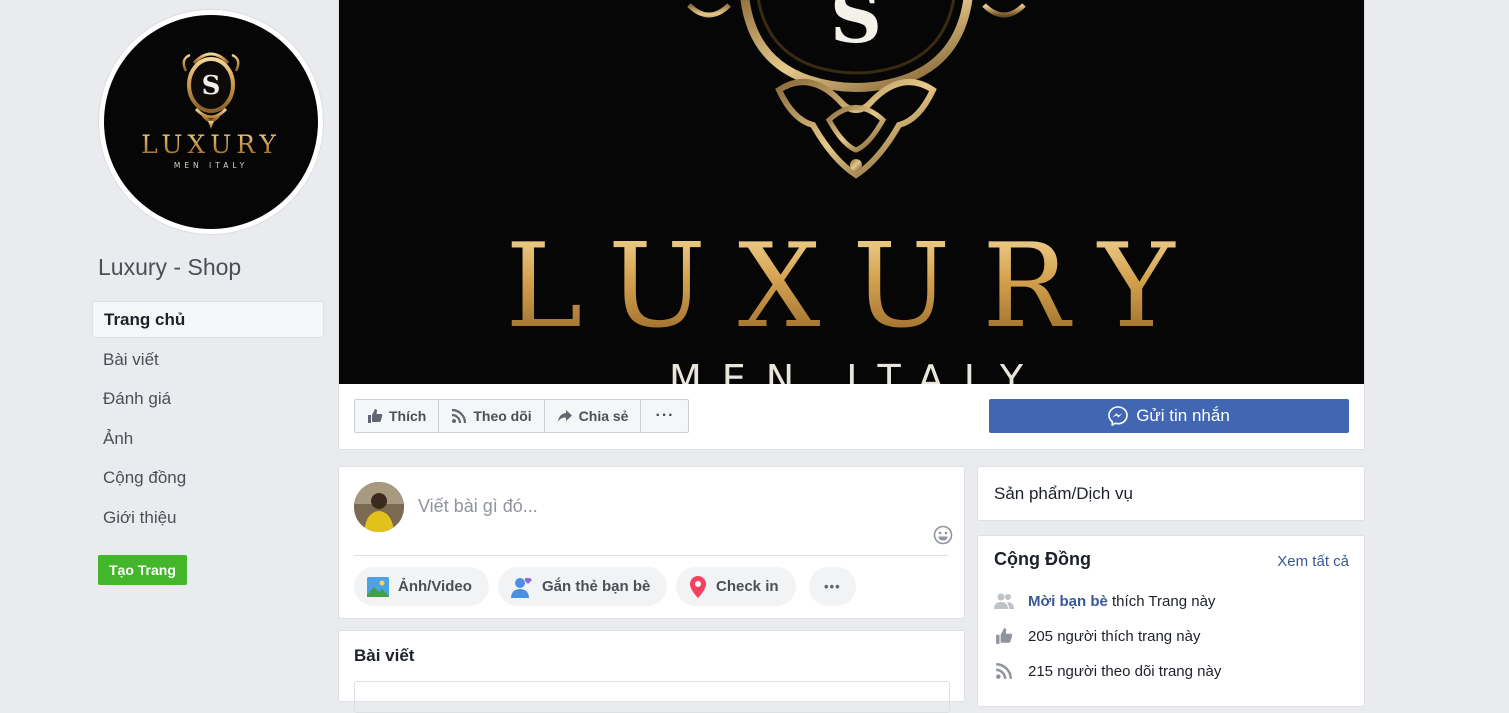 Image resolution: width=1509 pixels, height=713 pixels. I want to click on share-label: Chia sẻ, so click(603, 416).